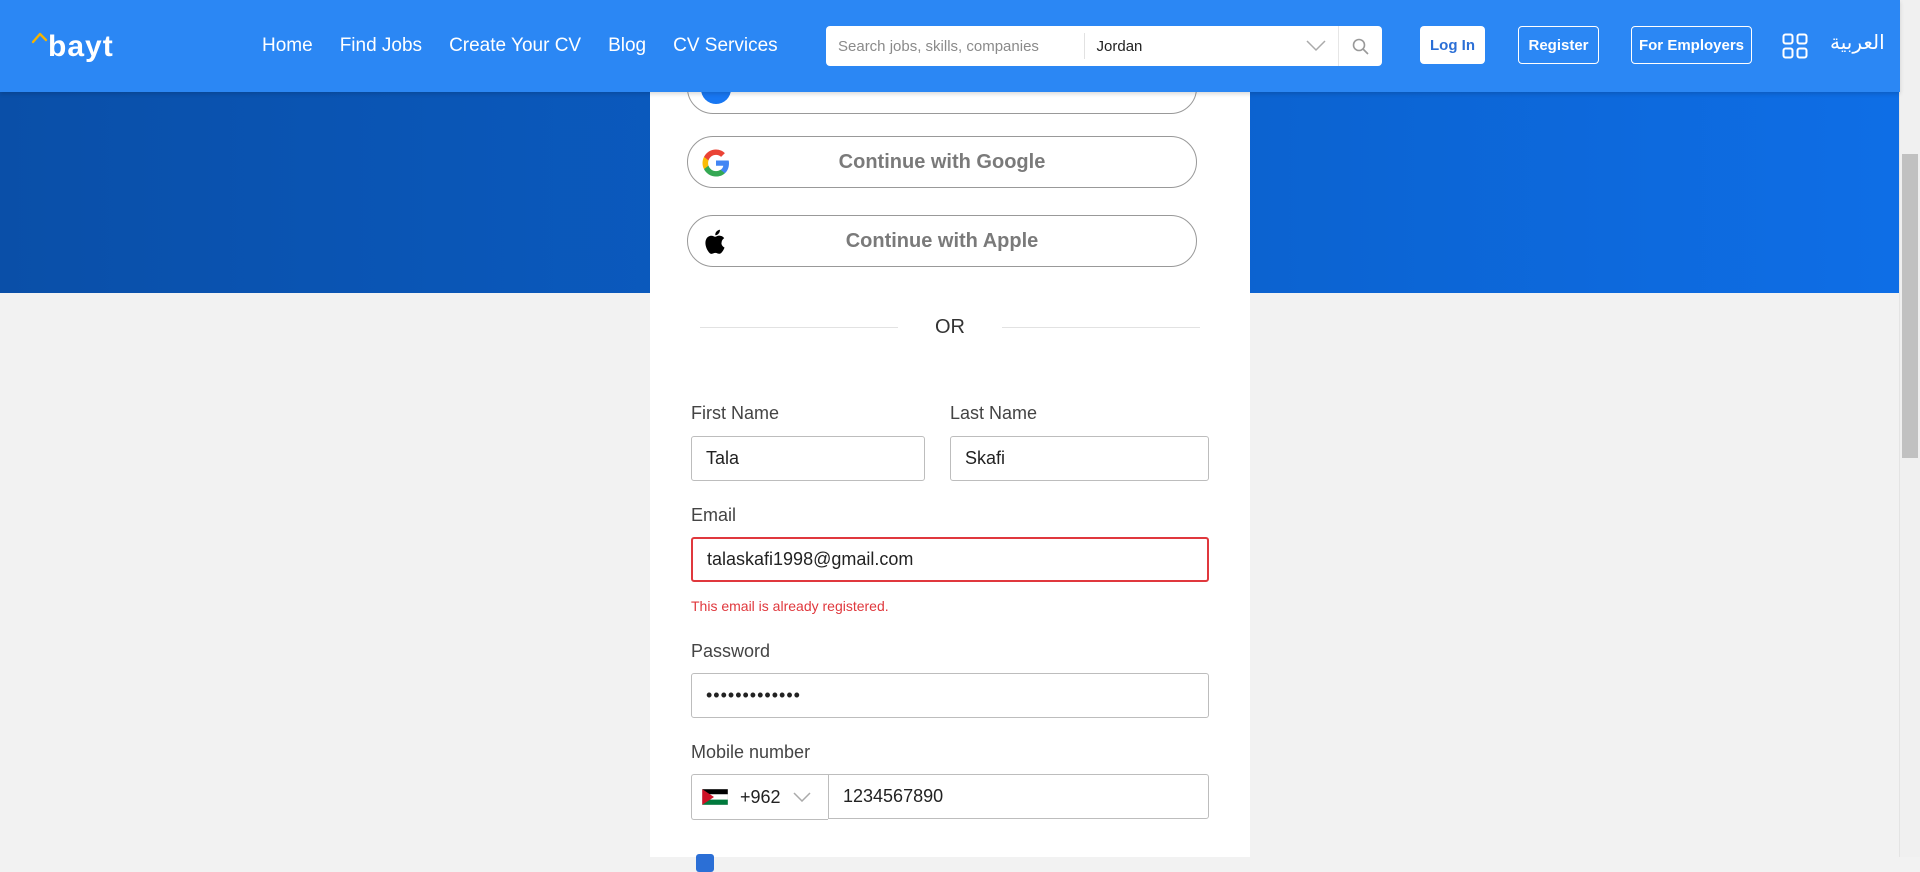  I want to click on search-bar: Jordan, so click(1104, 46).